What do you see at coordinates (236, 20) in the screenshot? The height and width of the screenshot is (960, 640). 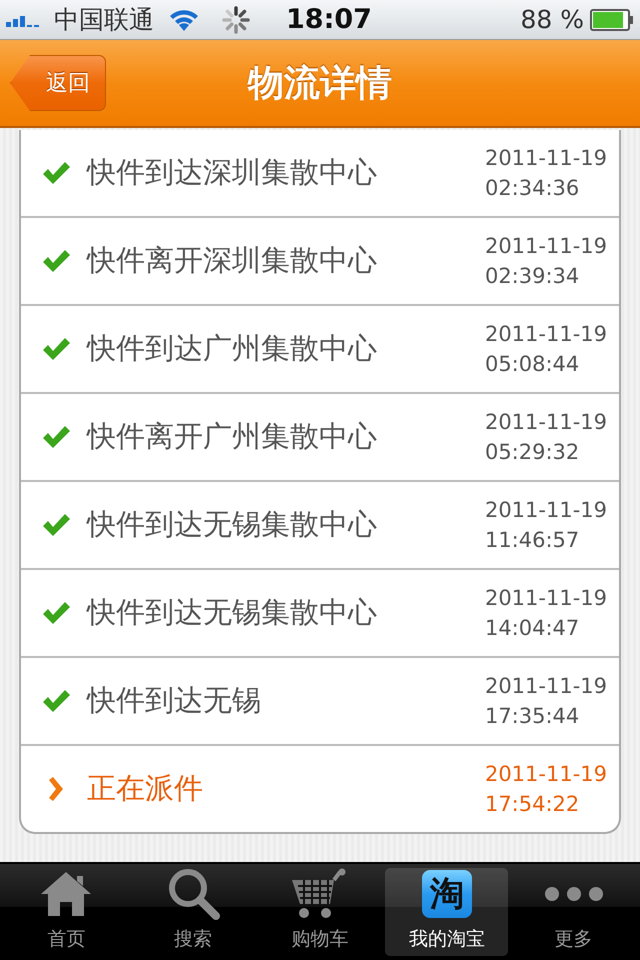 I see `loading-spinner-icon` at bounding box center [236, 20].